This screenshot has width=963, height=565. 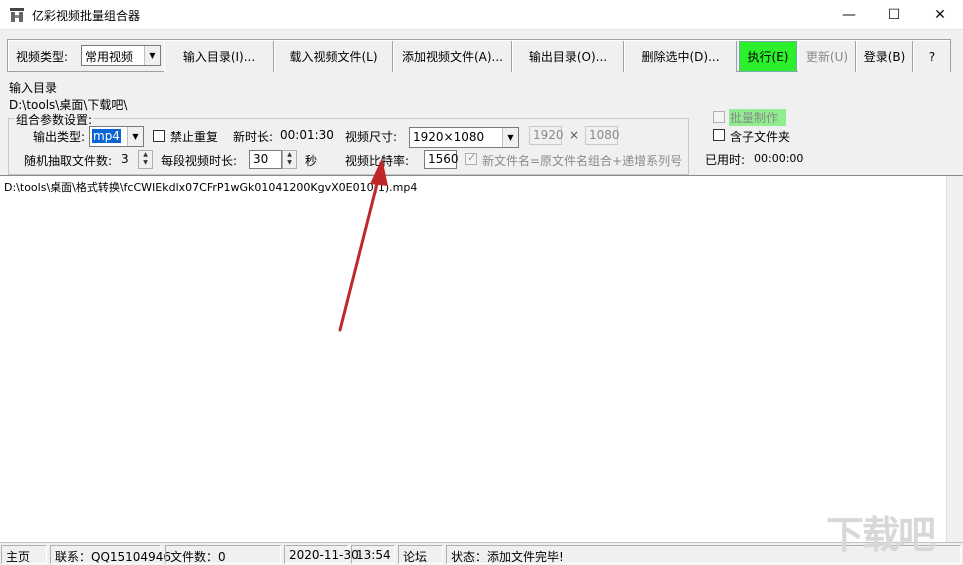 I want to click on seconds-unit: 秒, so click(x=311, y=161).